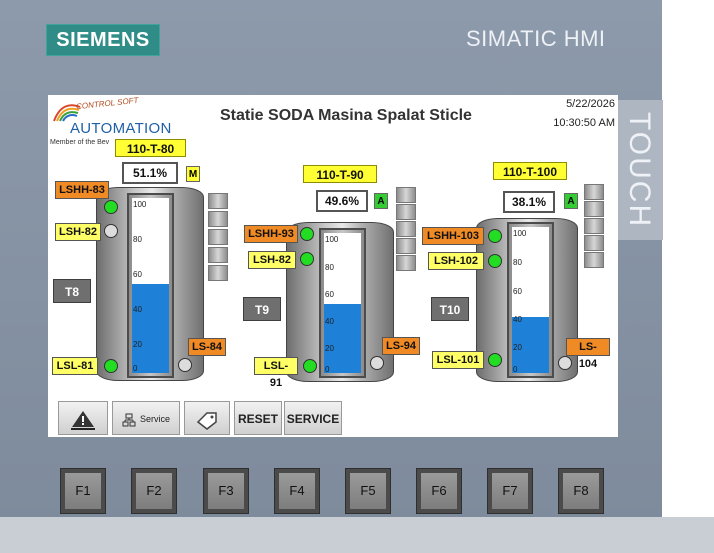 The image size is (714, 553). Describe the element at coordinates (72, 291) in the screenshot. I see `tank-t8-button: T8` at that location.